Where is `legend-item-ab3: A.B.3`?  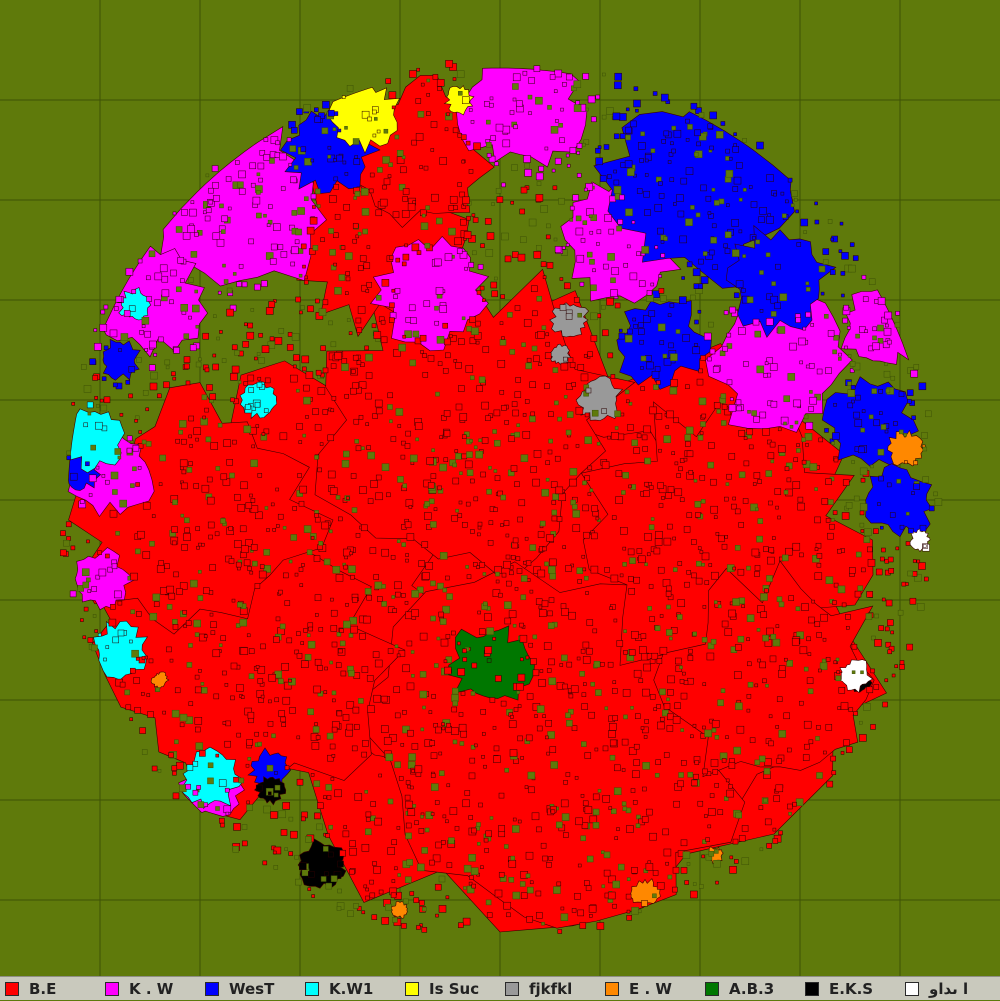
legend-item-ab3: A.B.3 is located at coordinates (750, 989).